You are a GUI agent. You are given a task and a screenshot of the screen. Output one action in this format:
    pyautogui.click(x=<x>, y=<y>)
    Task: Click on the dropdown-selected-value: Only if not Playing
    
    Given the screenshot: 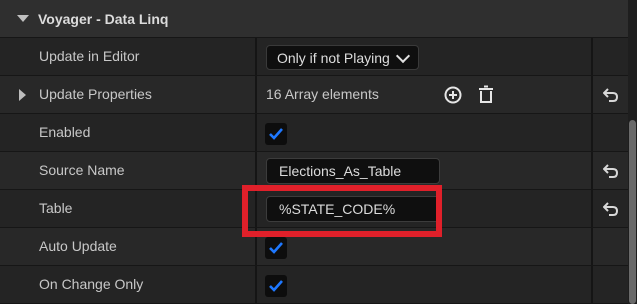 What is the action you would take?
    pyautogui.click(x=333, y=57)
    